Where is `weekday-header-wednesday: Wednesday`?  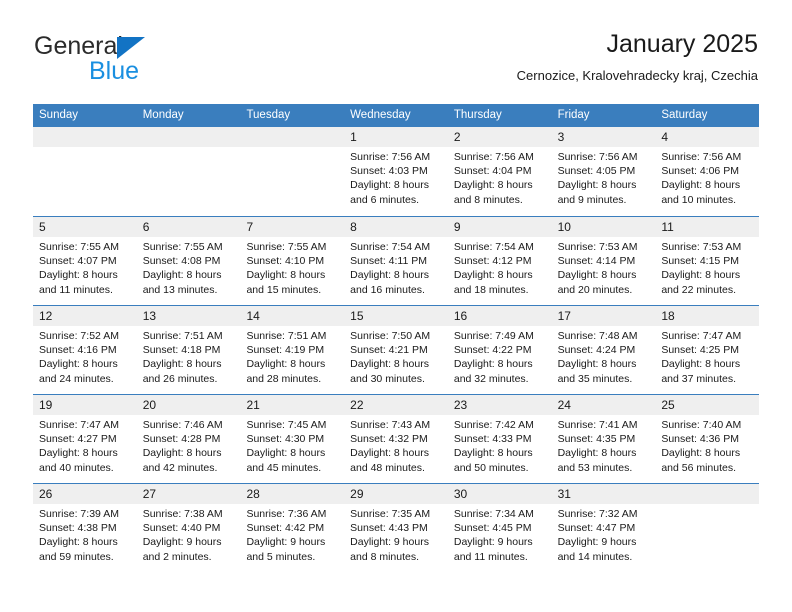 weekday-header-wednesday: Wednesday is located at coordinates (380, 115).